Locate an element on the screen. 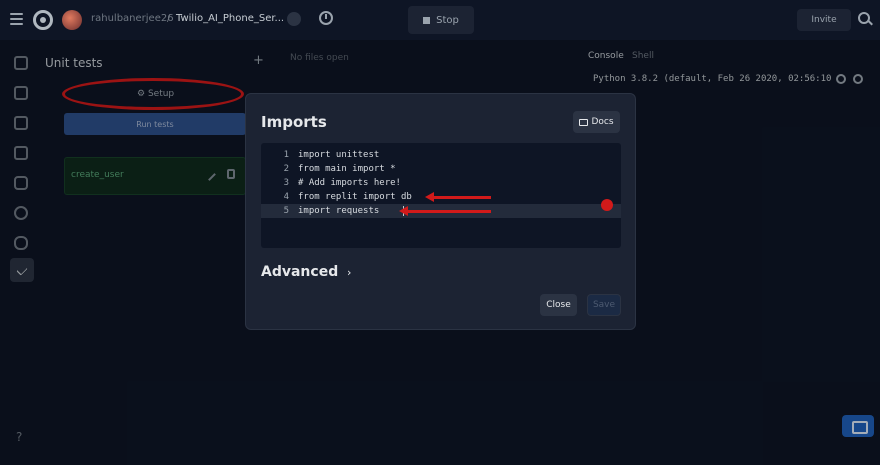 The image size is (880, 465). code-text: # Add imports here! is located at coordinates (349, 183).